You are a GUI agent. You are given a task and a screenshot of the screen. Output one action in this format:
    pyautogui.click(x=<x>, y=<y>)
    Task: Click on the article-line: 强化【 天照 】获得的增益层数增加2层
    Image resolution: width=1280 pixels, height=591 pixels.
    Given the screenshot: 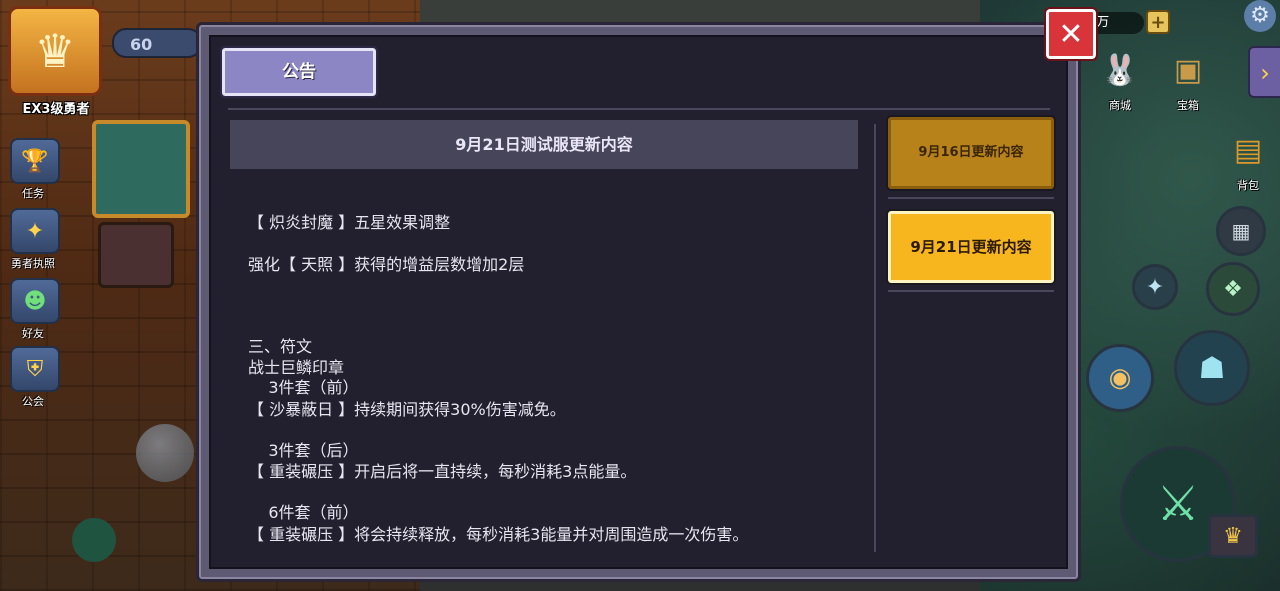 What is the action you would take?
    pyautogui.click(x=386, y=264)
    